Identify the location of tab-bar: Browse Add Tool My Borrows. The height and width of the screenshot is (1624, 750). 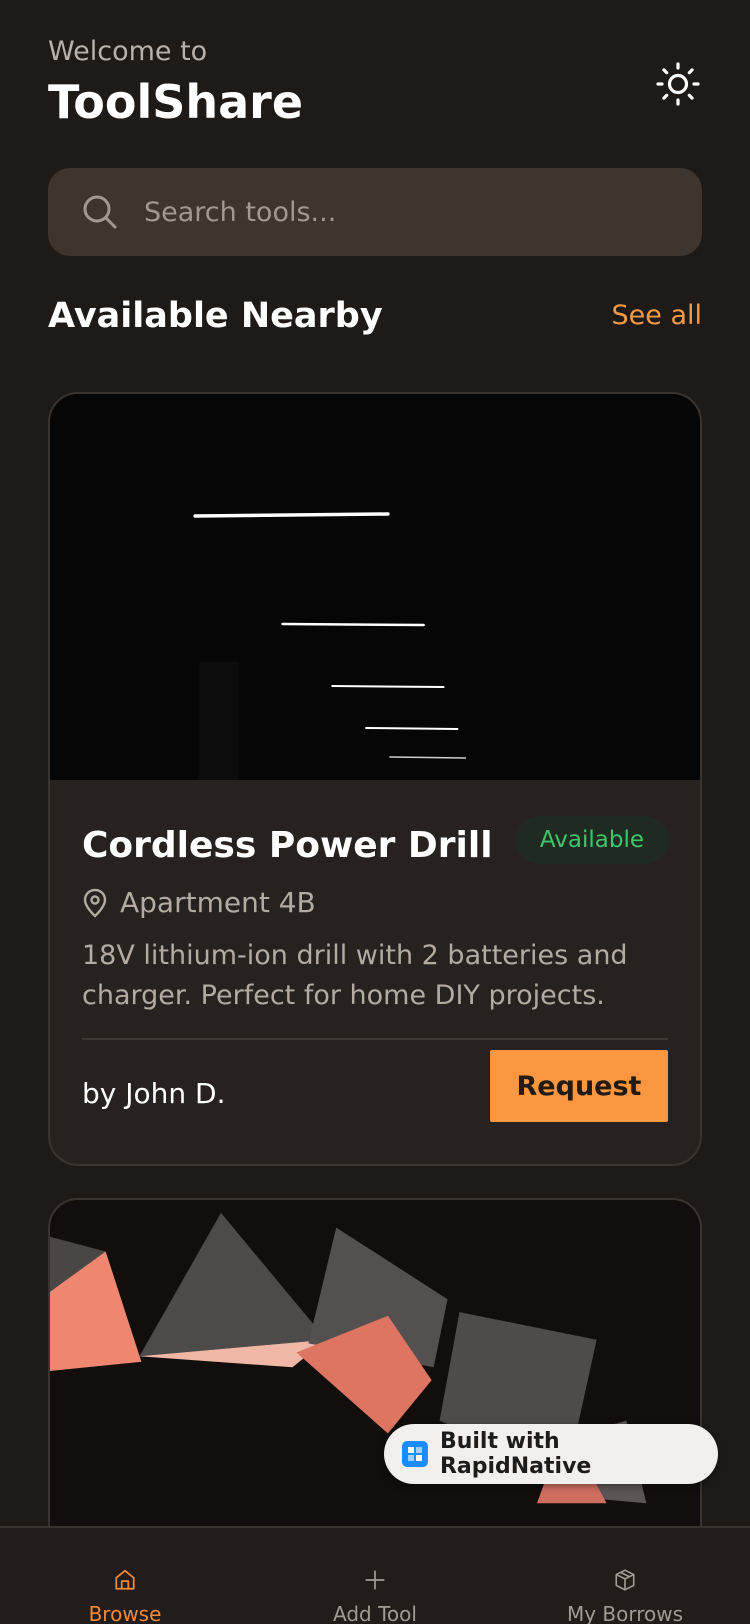
(375, 1575).